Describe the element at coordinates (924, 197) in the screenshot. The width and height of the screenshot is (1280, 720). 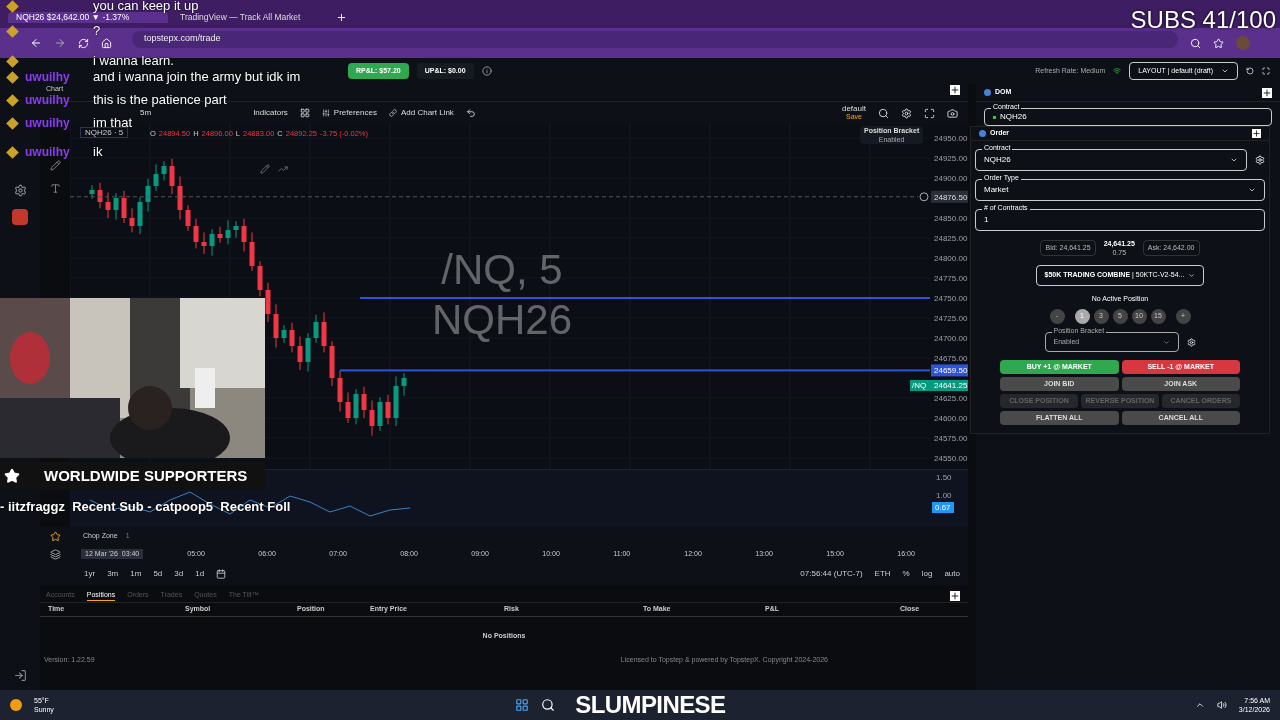
I see `add-order-icon` at that location.